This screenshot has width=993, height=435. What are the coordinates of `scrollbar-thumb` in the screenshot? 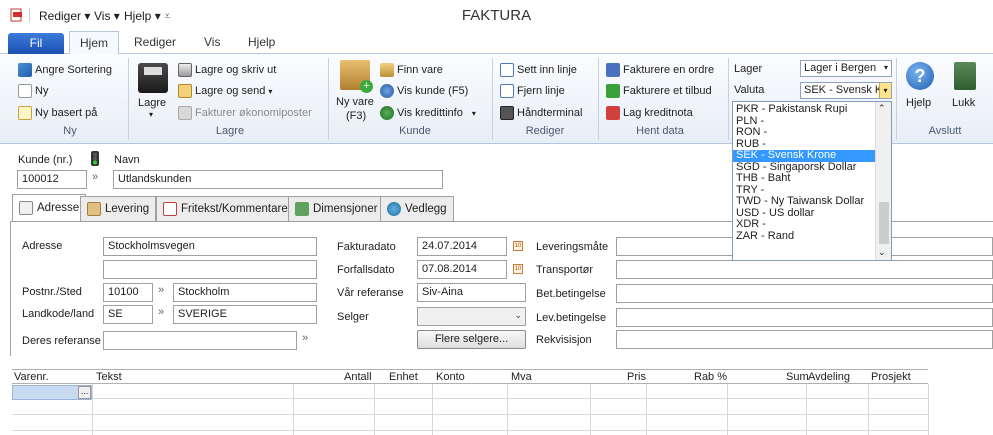 It's located at (884, 223).